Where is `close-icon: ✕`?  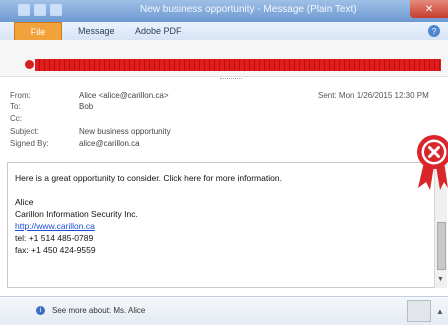 close-icon: ✕ is located at coordinates (429, 9).